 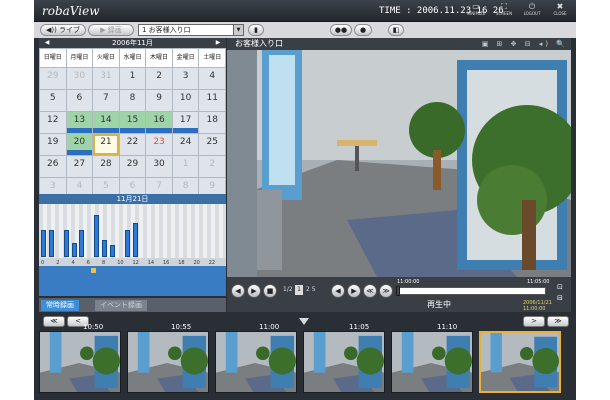 What do you see at coordinates (386, 291) in the screenshot?
I see `fast-forward-button: ≫` at bounding box center [386, 291].